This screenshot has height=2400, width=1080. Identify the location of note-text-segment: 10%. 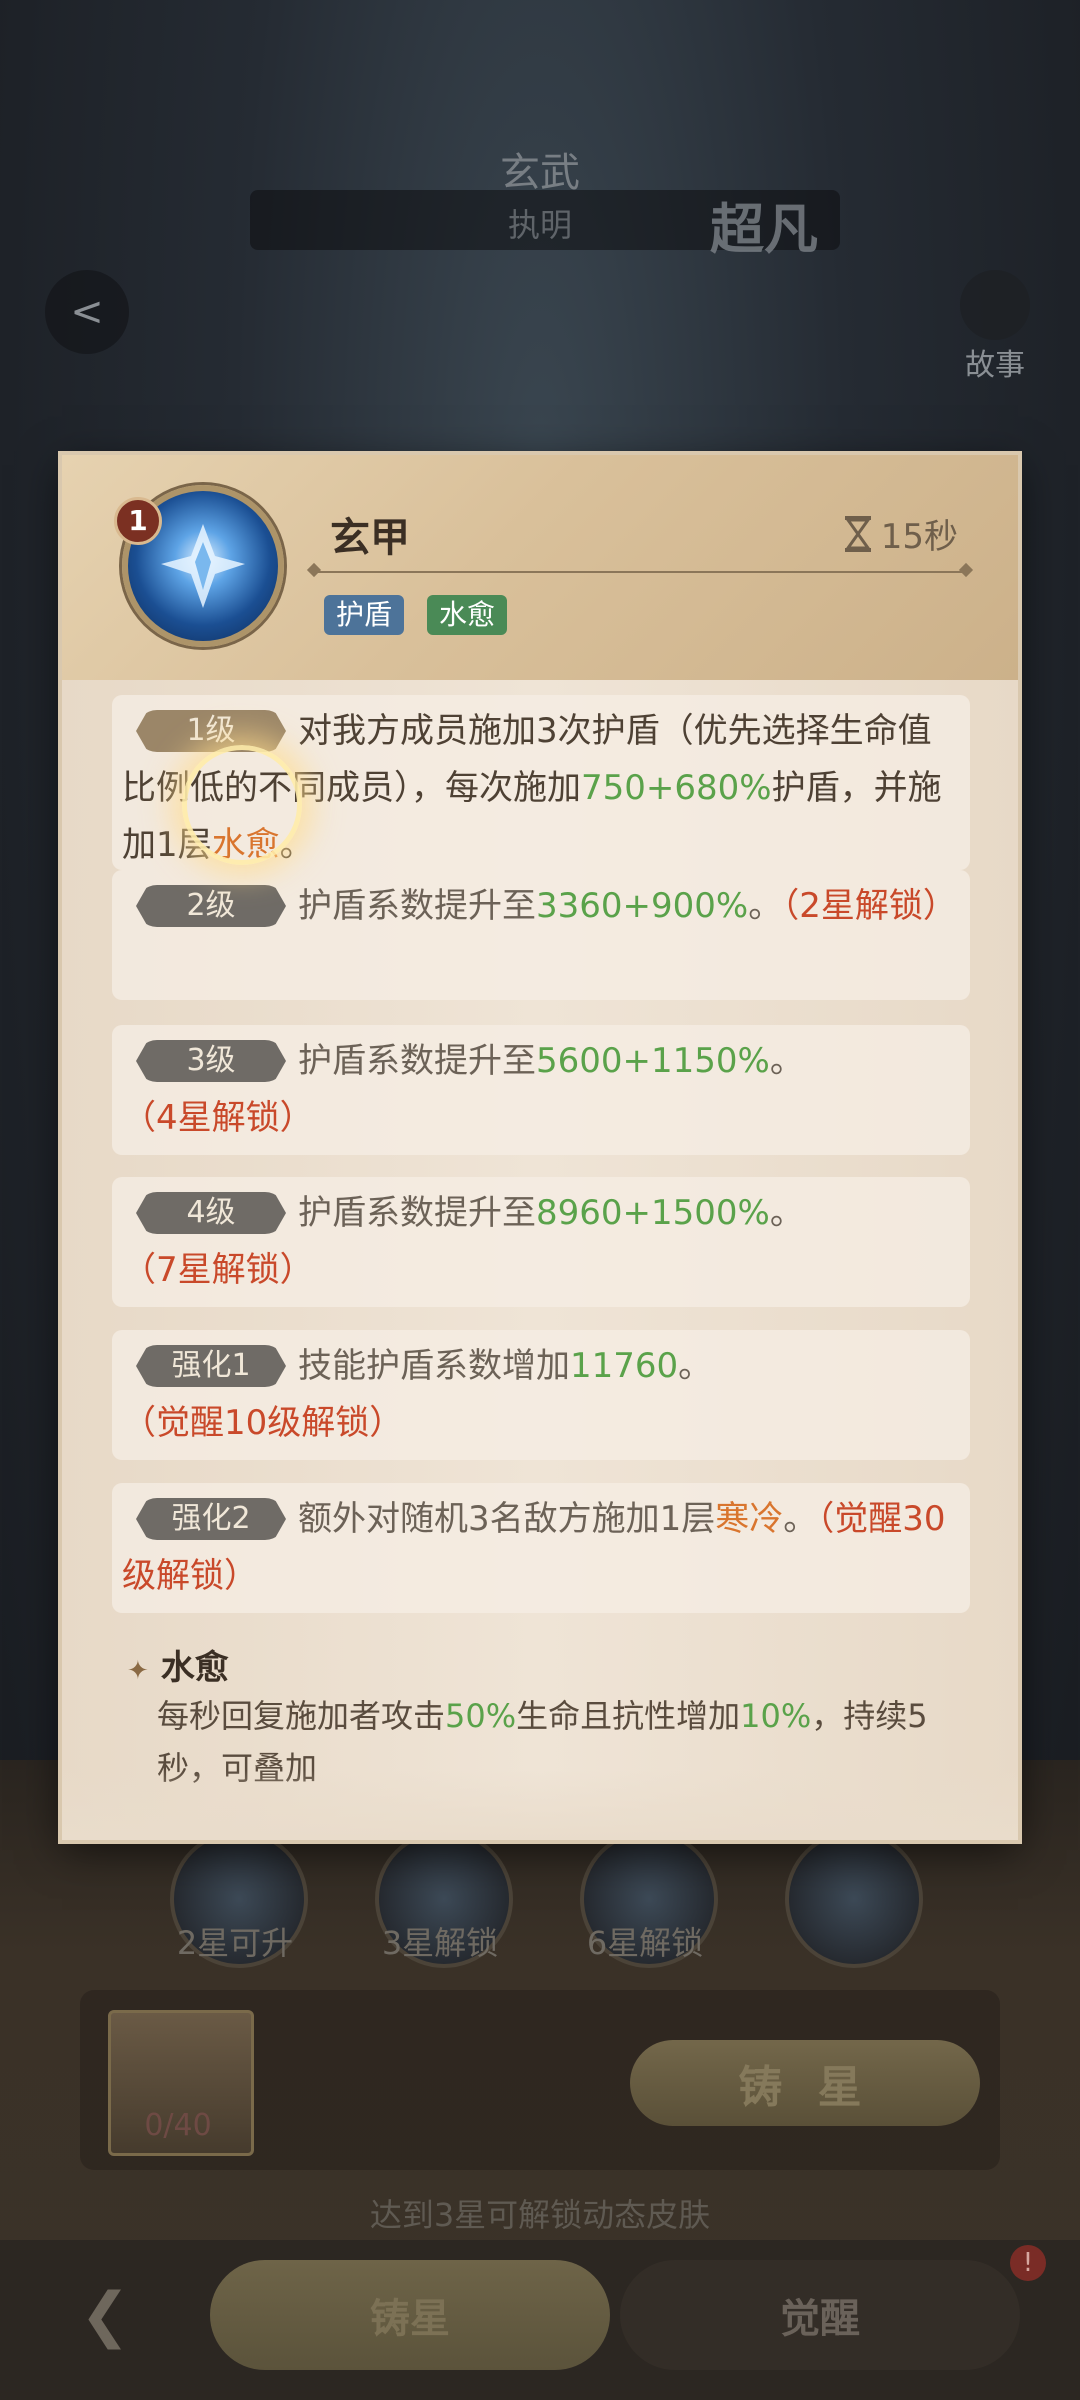
(776, 1716).